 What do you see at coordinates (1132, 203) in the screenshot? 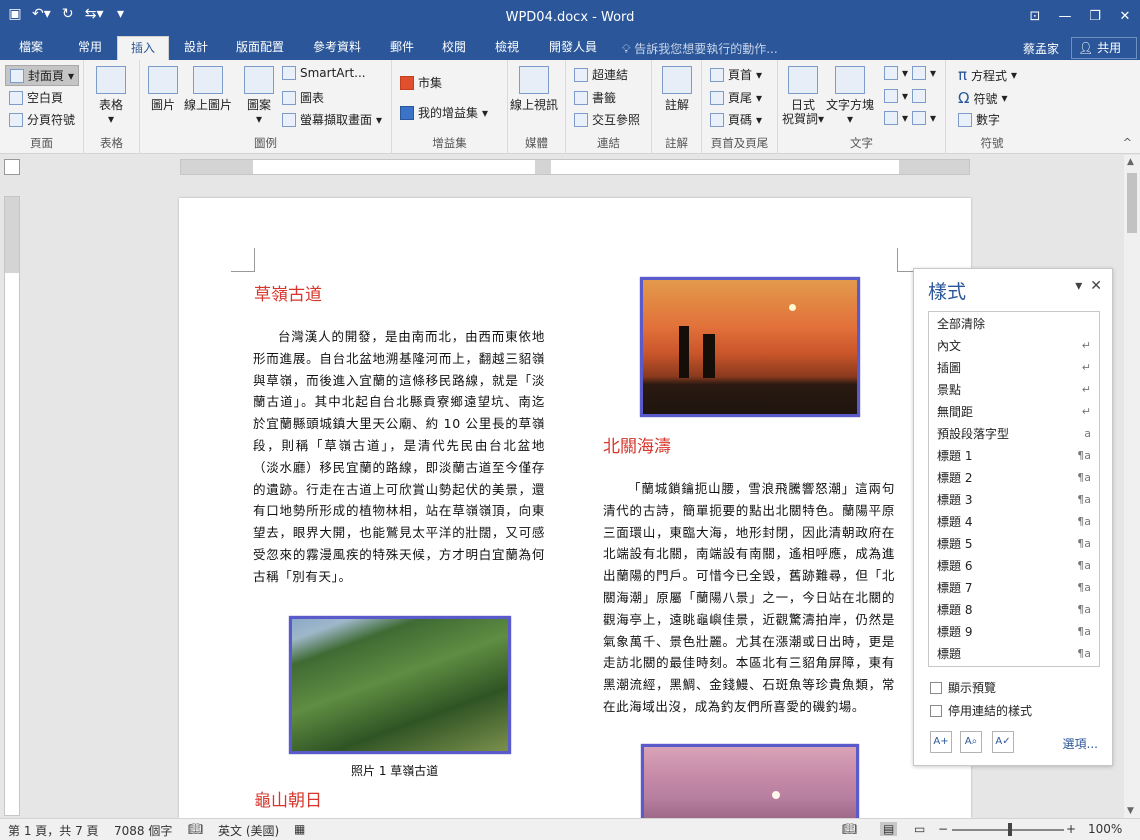
I see `scroll-thumb` at bounding box center [1132, 203].